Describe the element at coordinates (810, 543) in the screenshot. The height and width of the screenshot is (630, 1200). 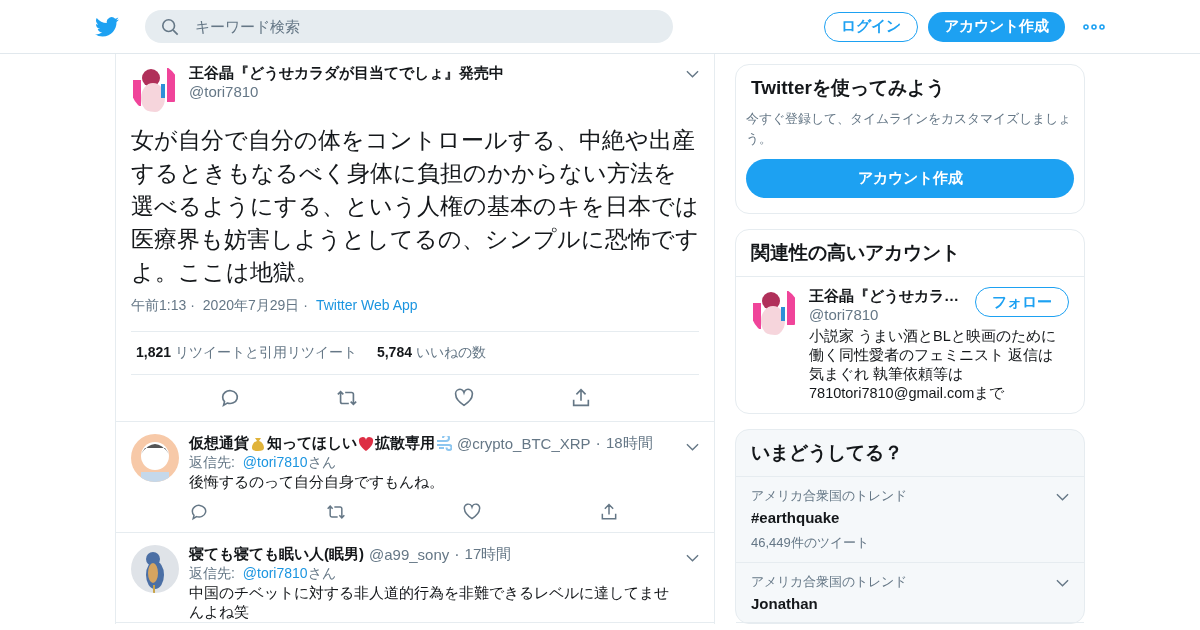
I see `trend-count: 46,449件のツイート` at that location.